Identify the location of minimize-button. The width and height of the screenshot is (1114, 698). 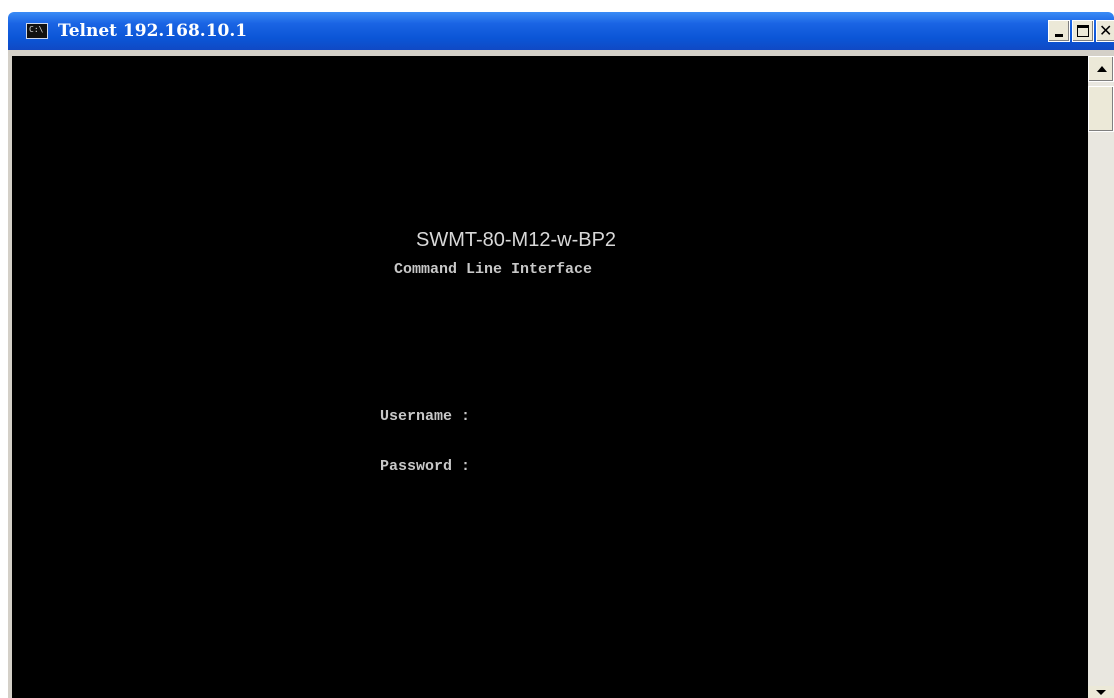
(1059, 31).